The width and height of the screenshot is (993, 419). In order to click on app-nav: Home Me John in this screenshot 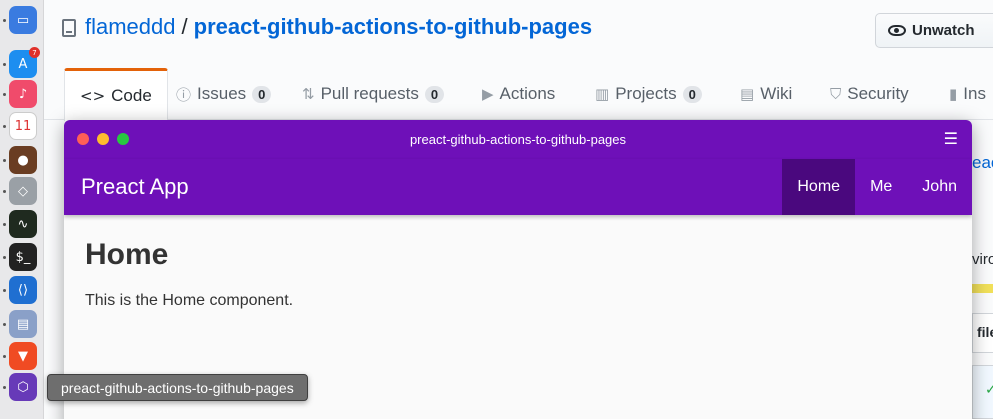, I will do `click(877, 187)`.